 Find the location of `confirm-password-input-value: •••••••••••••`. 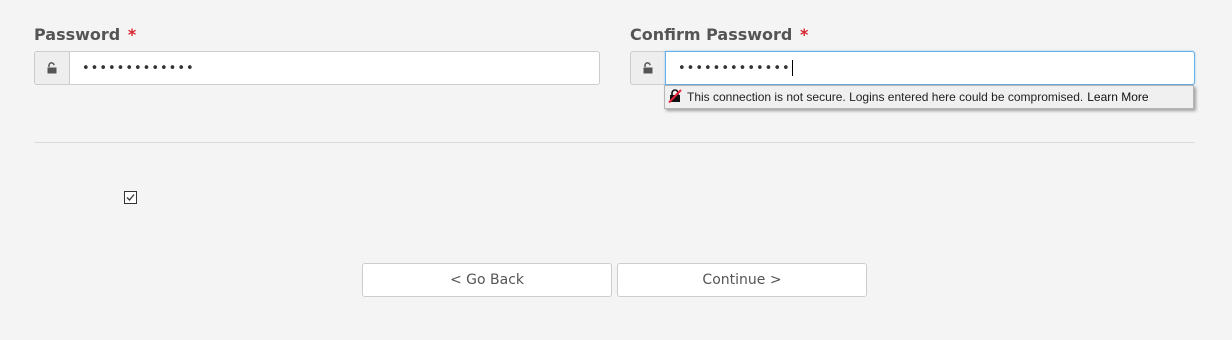

confirm-password-input-value: ••••••••••••• is located at coordinates (734, 68).